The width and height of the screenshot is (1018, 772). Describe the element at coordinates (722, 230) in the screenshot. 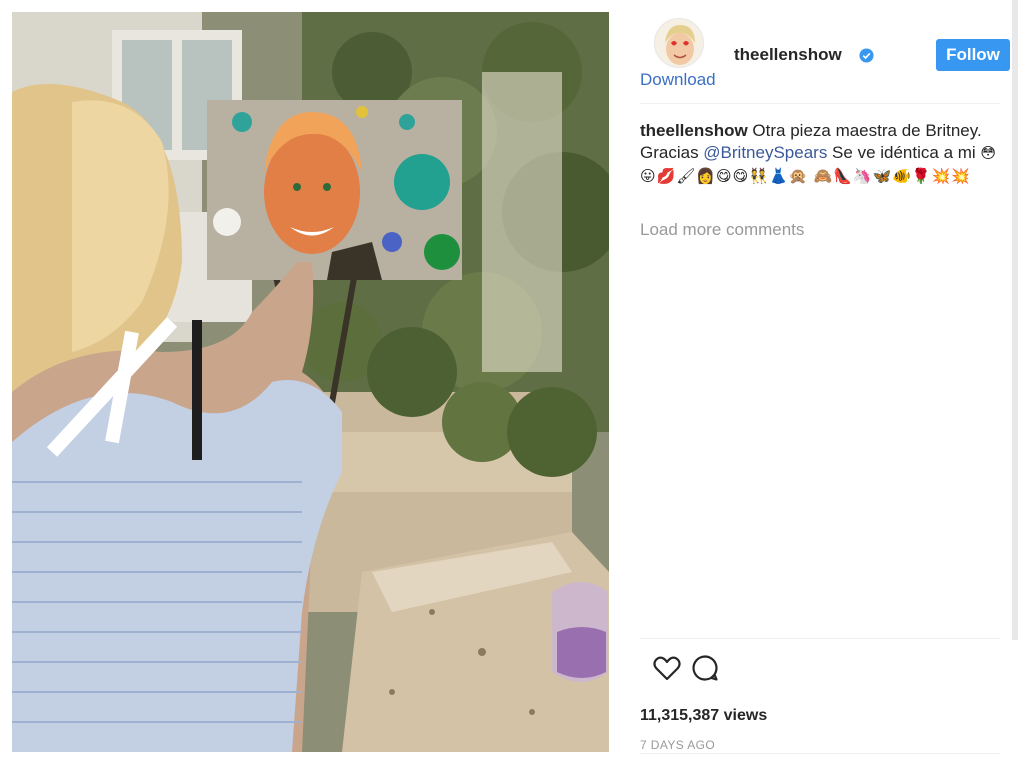

I see `load-more-comments-link: Load more comments` at that location.